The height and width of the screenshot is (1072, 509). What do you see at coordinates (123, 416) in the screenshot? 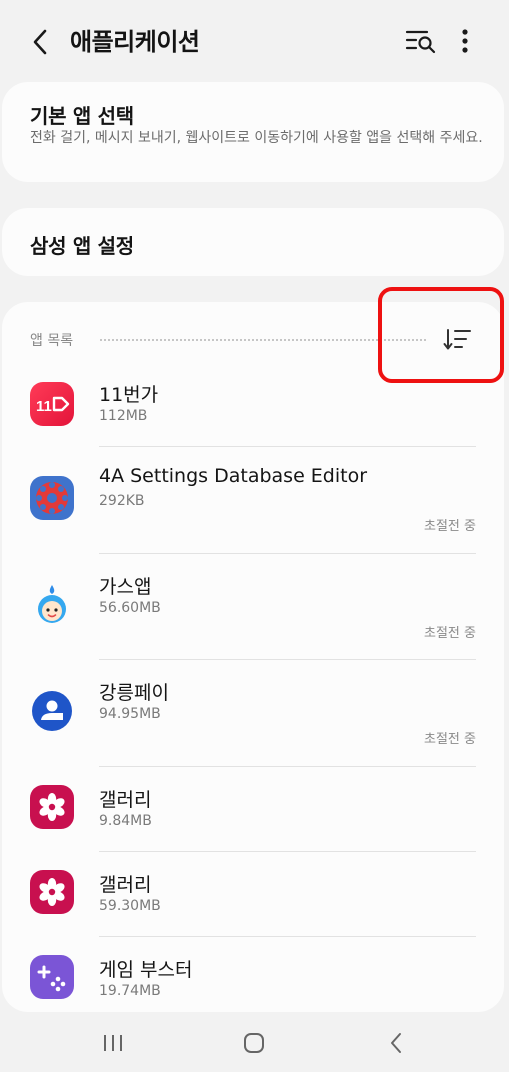
I see `app-size: 112MB` at bounding box center [123, 416].